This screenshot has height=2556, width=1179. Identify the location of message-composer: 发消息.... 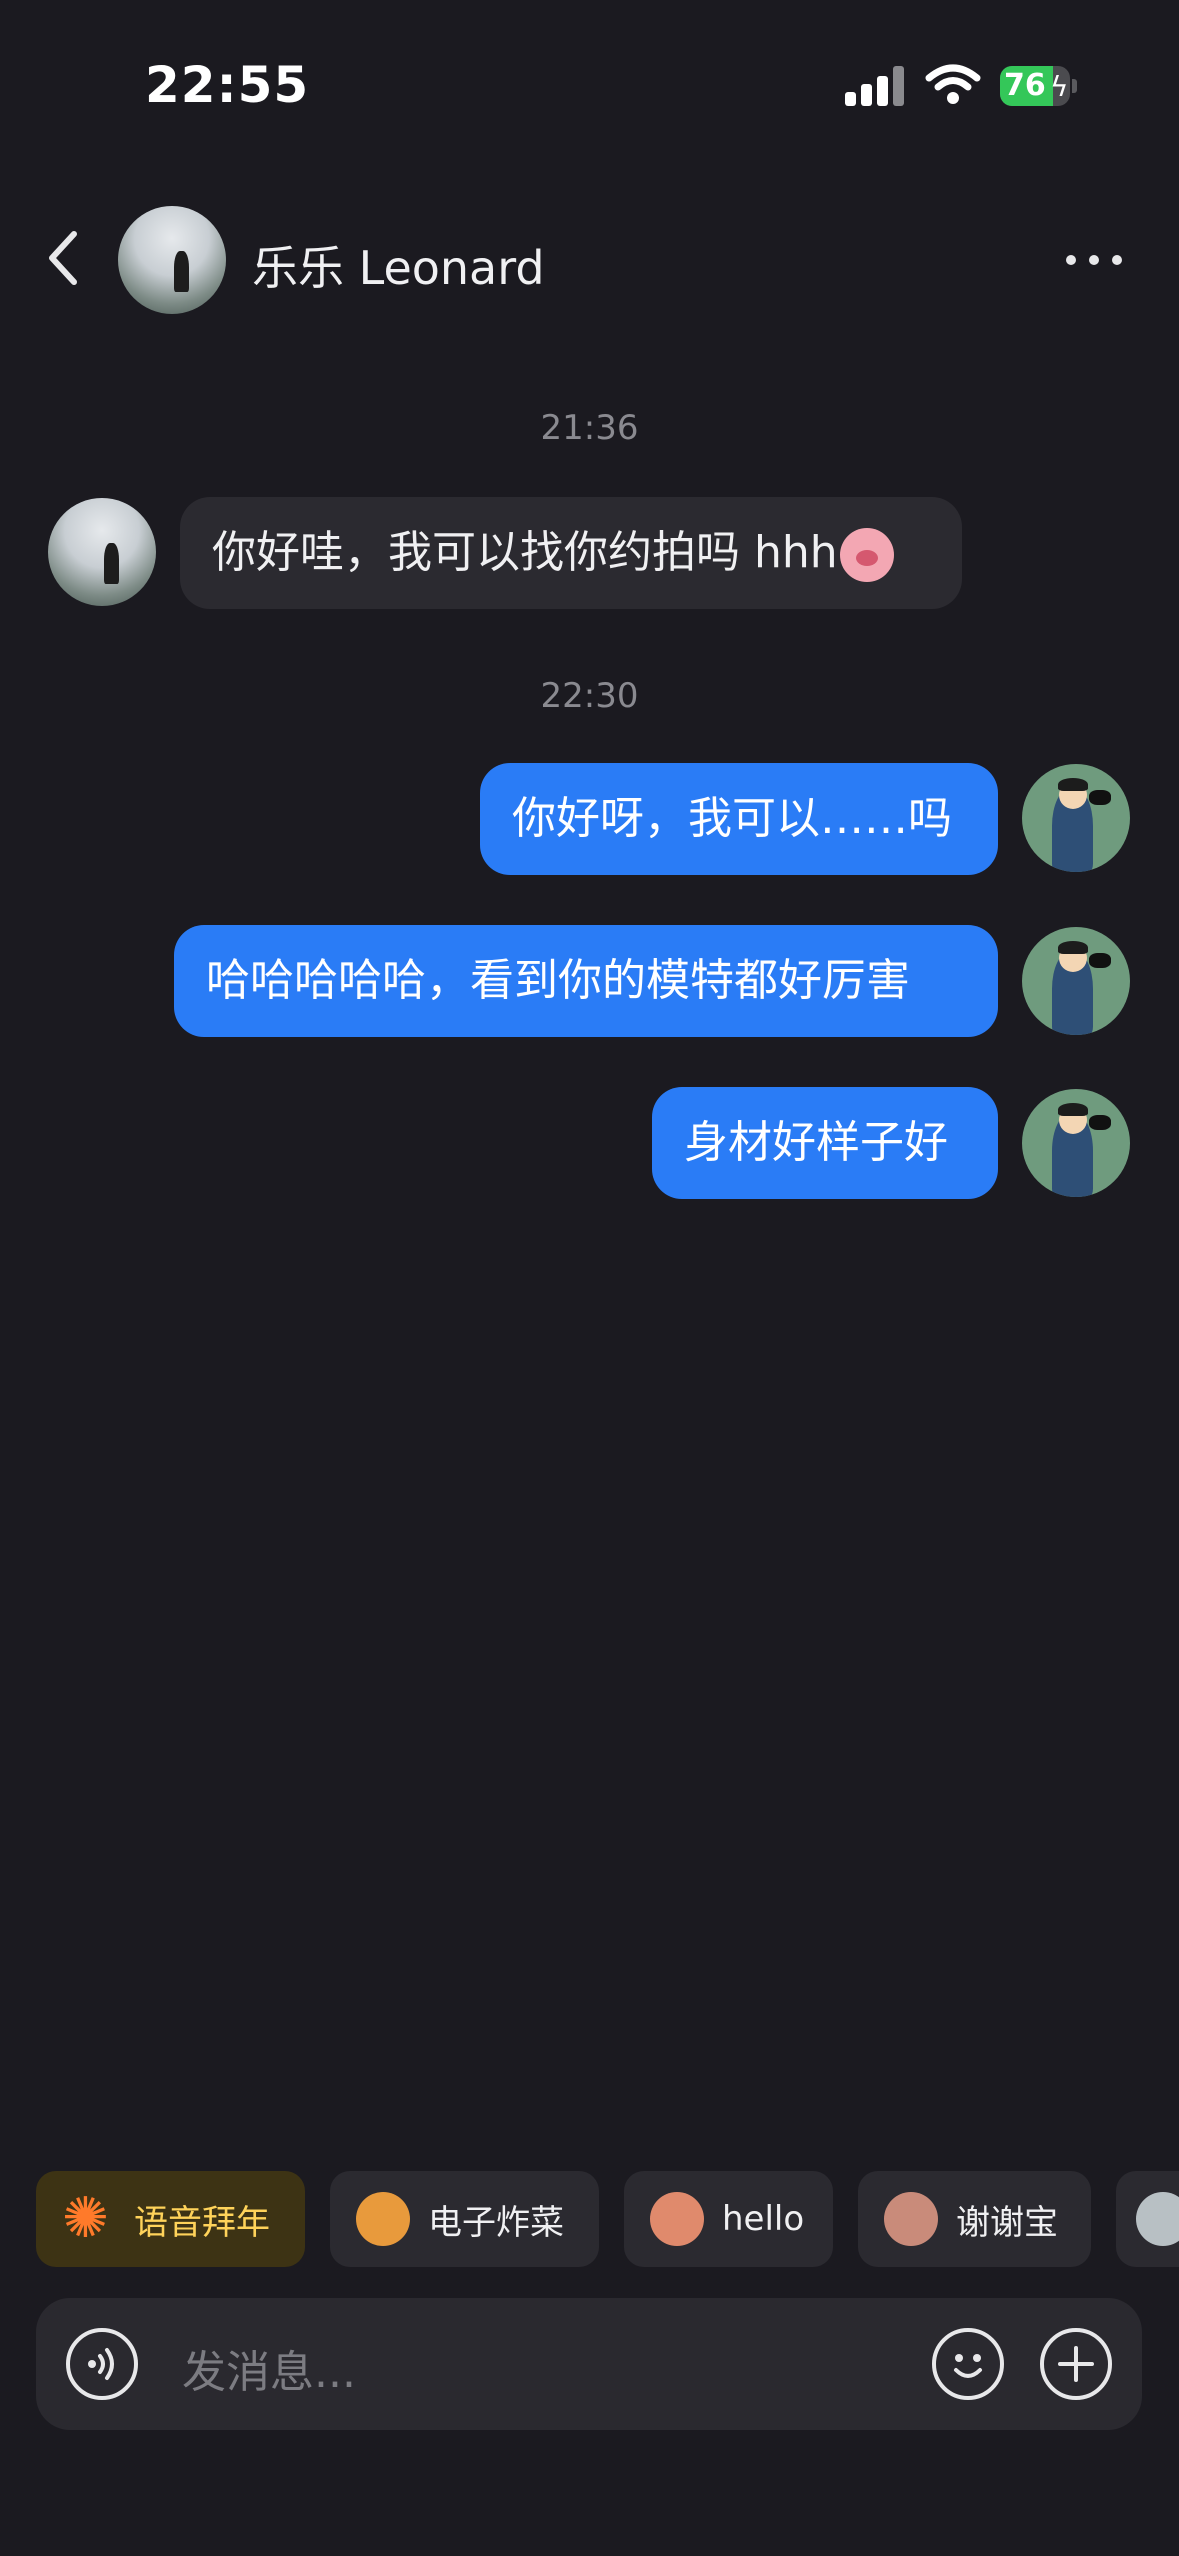
(589, 2364).